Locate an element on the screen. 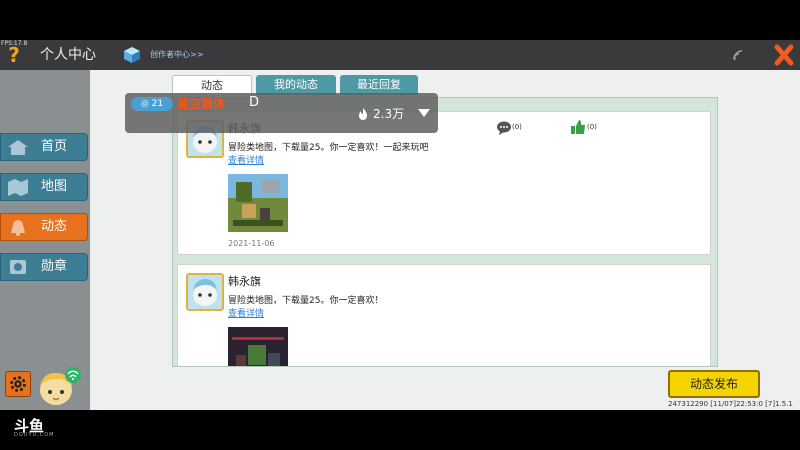 This screenshot has height=450, width=800. sidebar-item-label: 动态 is located at coordinates (54, 226).